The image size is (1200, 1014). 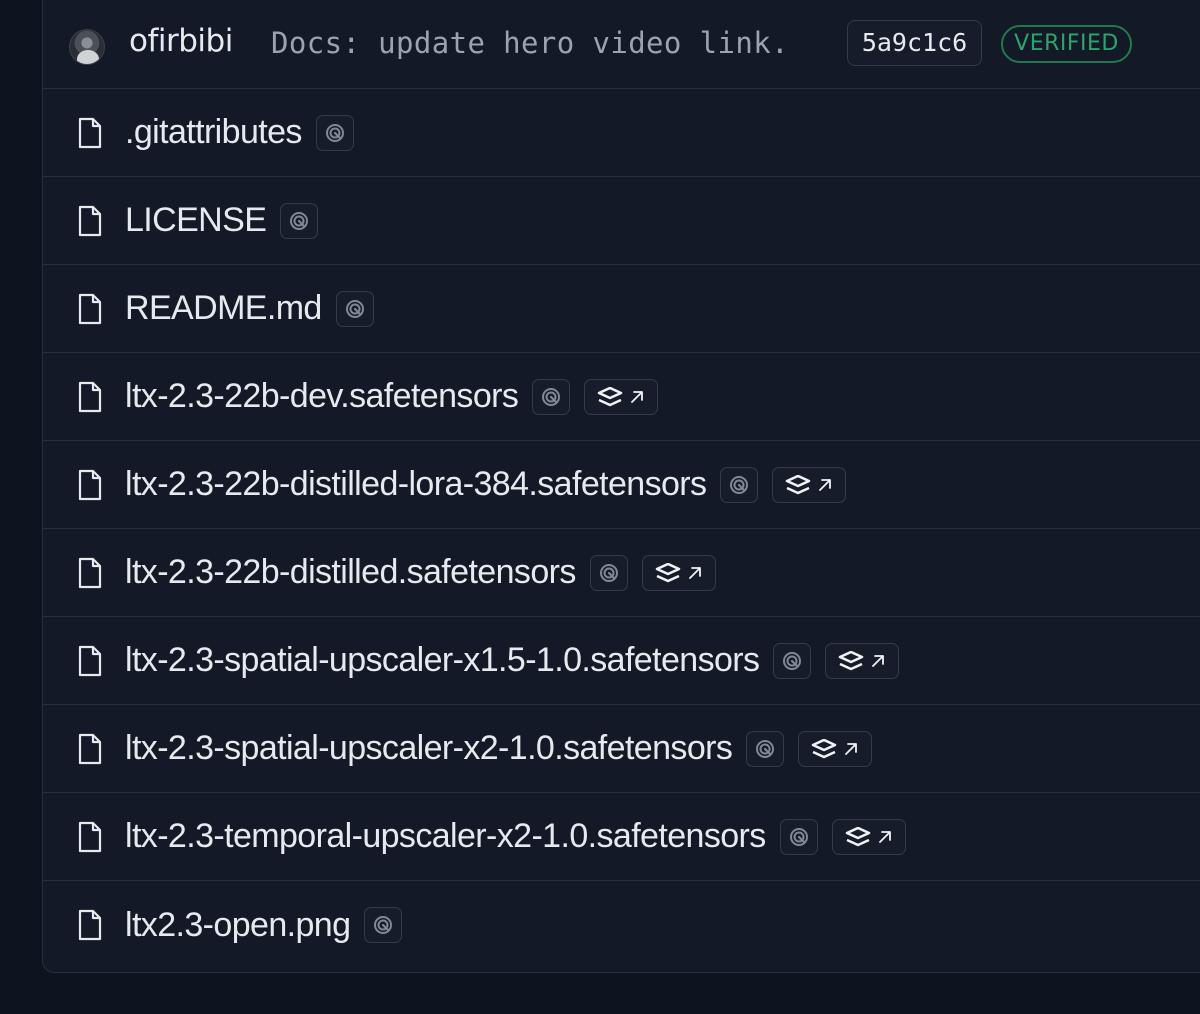 I want to click on file-name-link: README.md, so click(x=223, y=308).